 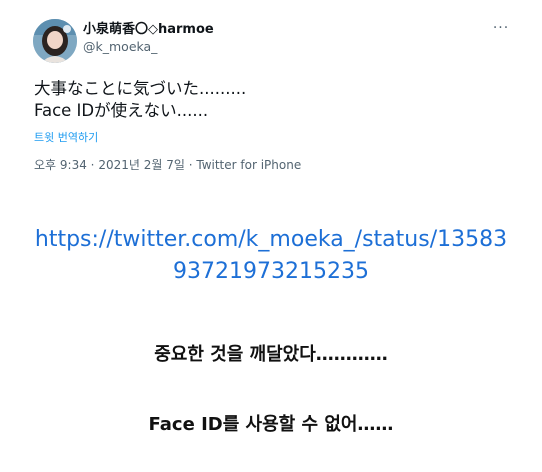 I want to click on display-name: 小泉萌香〇◇harmoe, so click(x=148, y=30).